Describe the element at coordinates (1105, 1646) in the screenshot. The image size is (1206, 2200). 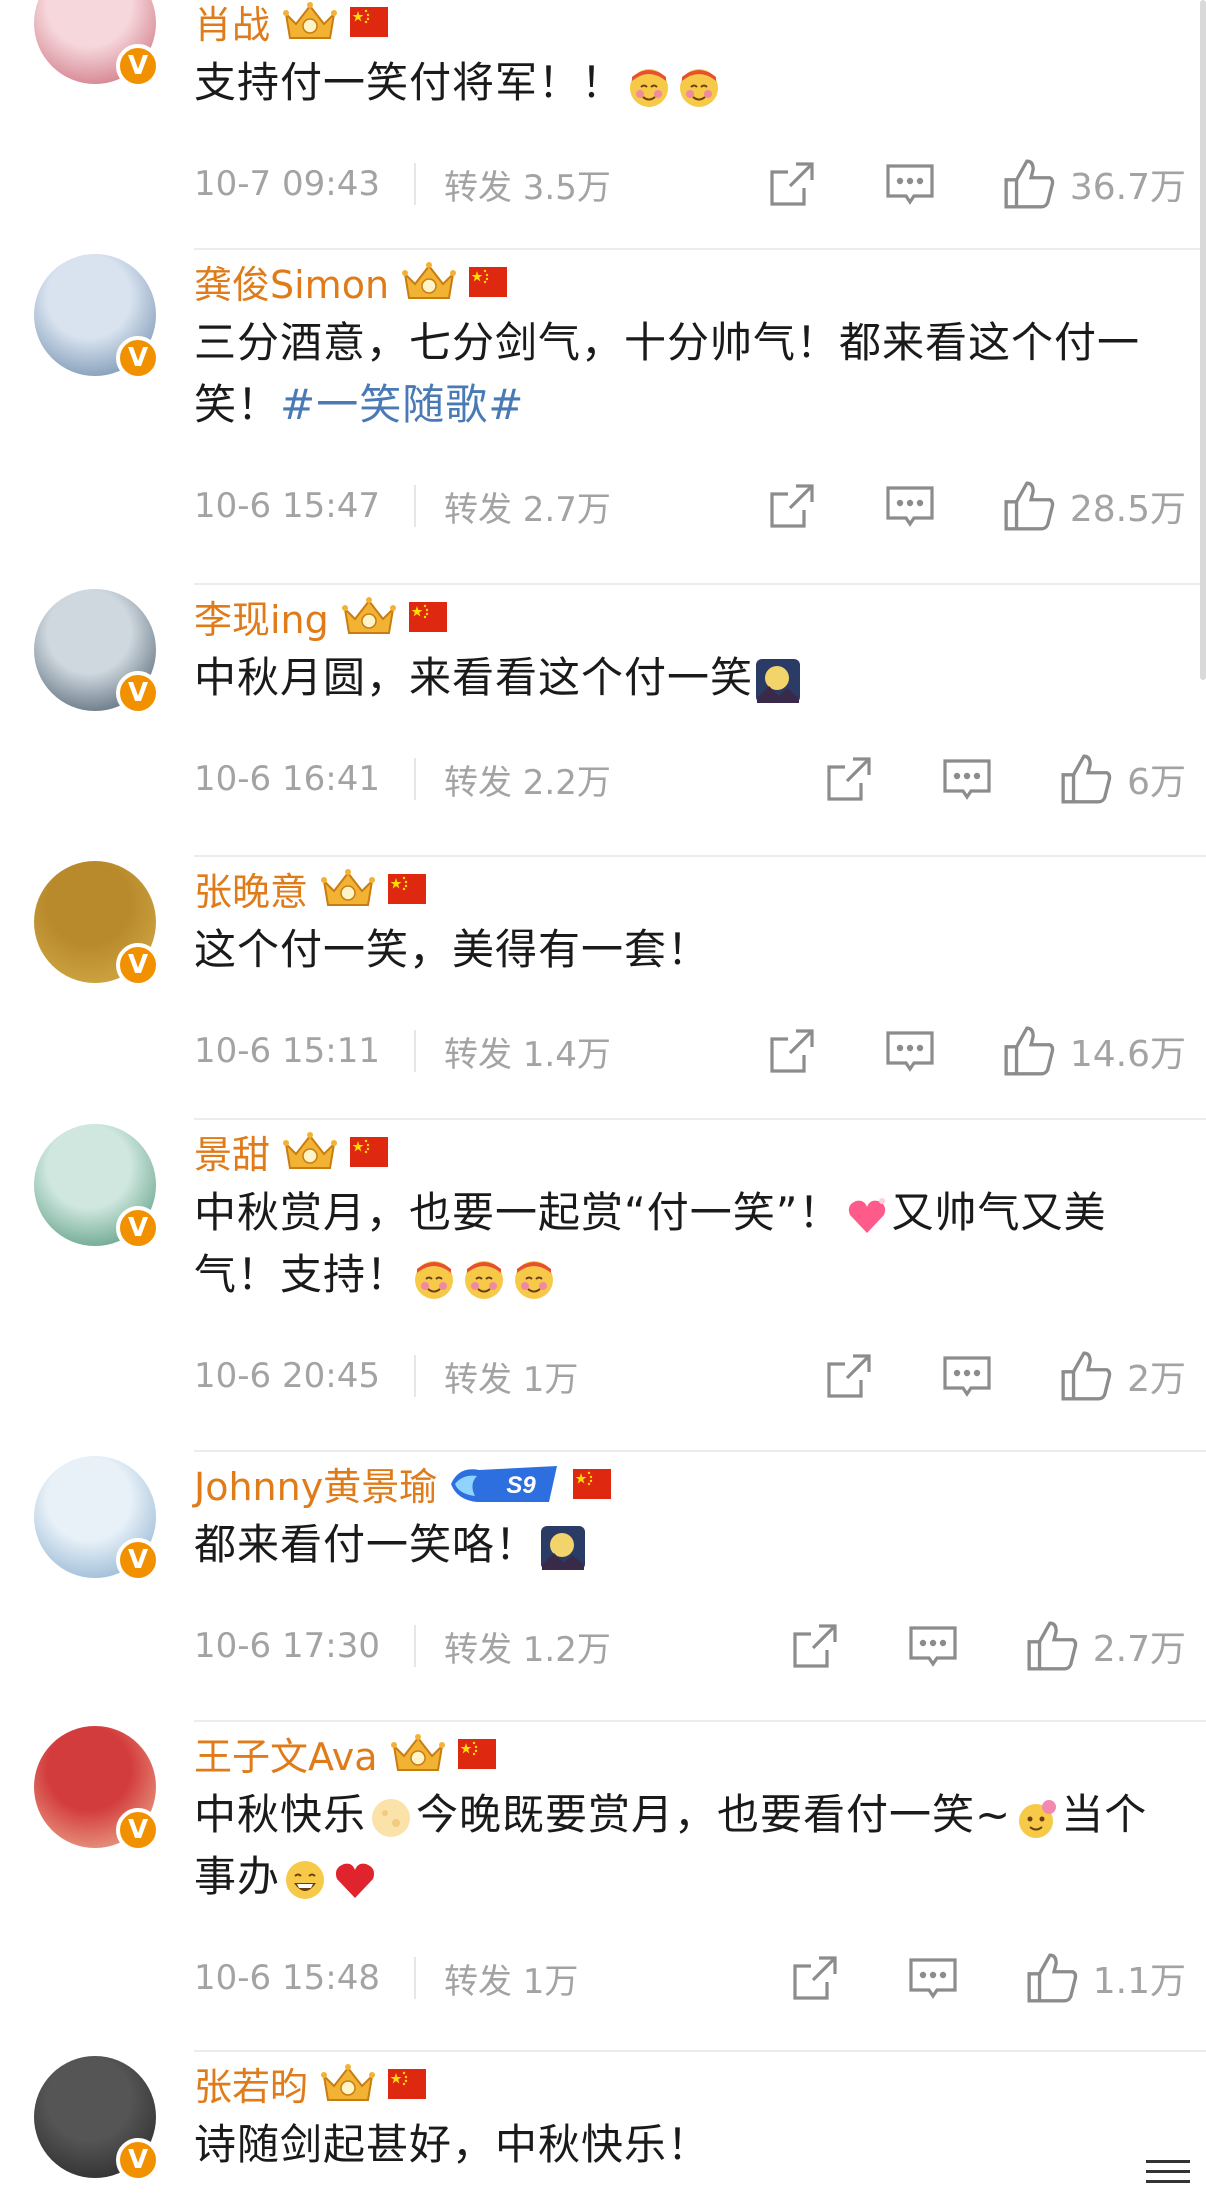
I see `like-button: 2.7万` at that location.